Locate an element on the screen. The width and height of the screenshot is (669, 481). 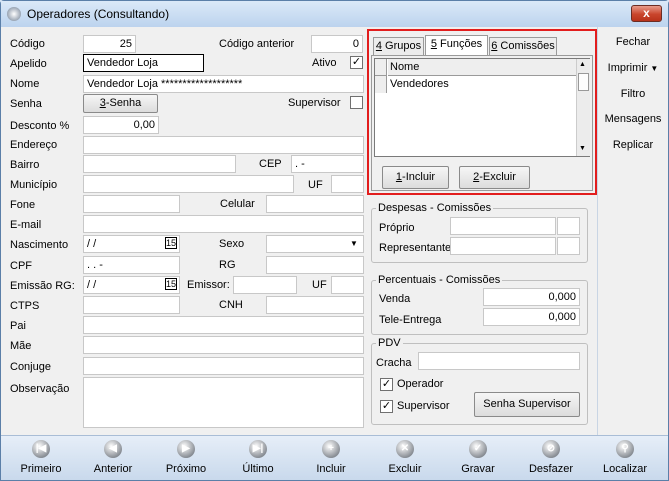
representante-label: Representante is located at coordinates (415, 248).